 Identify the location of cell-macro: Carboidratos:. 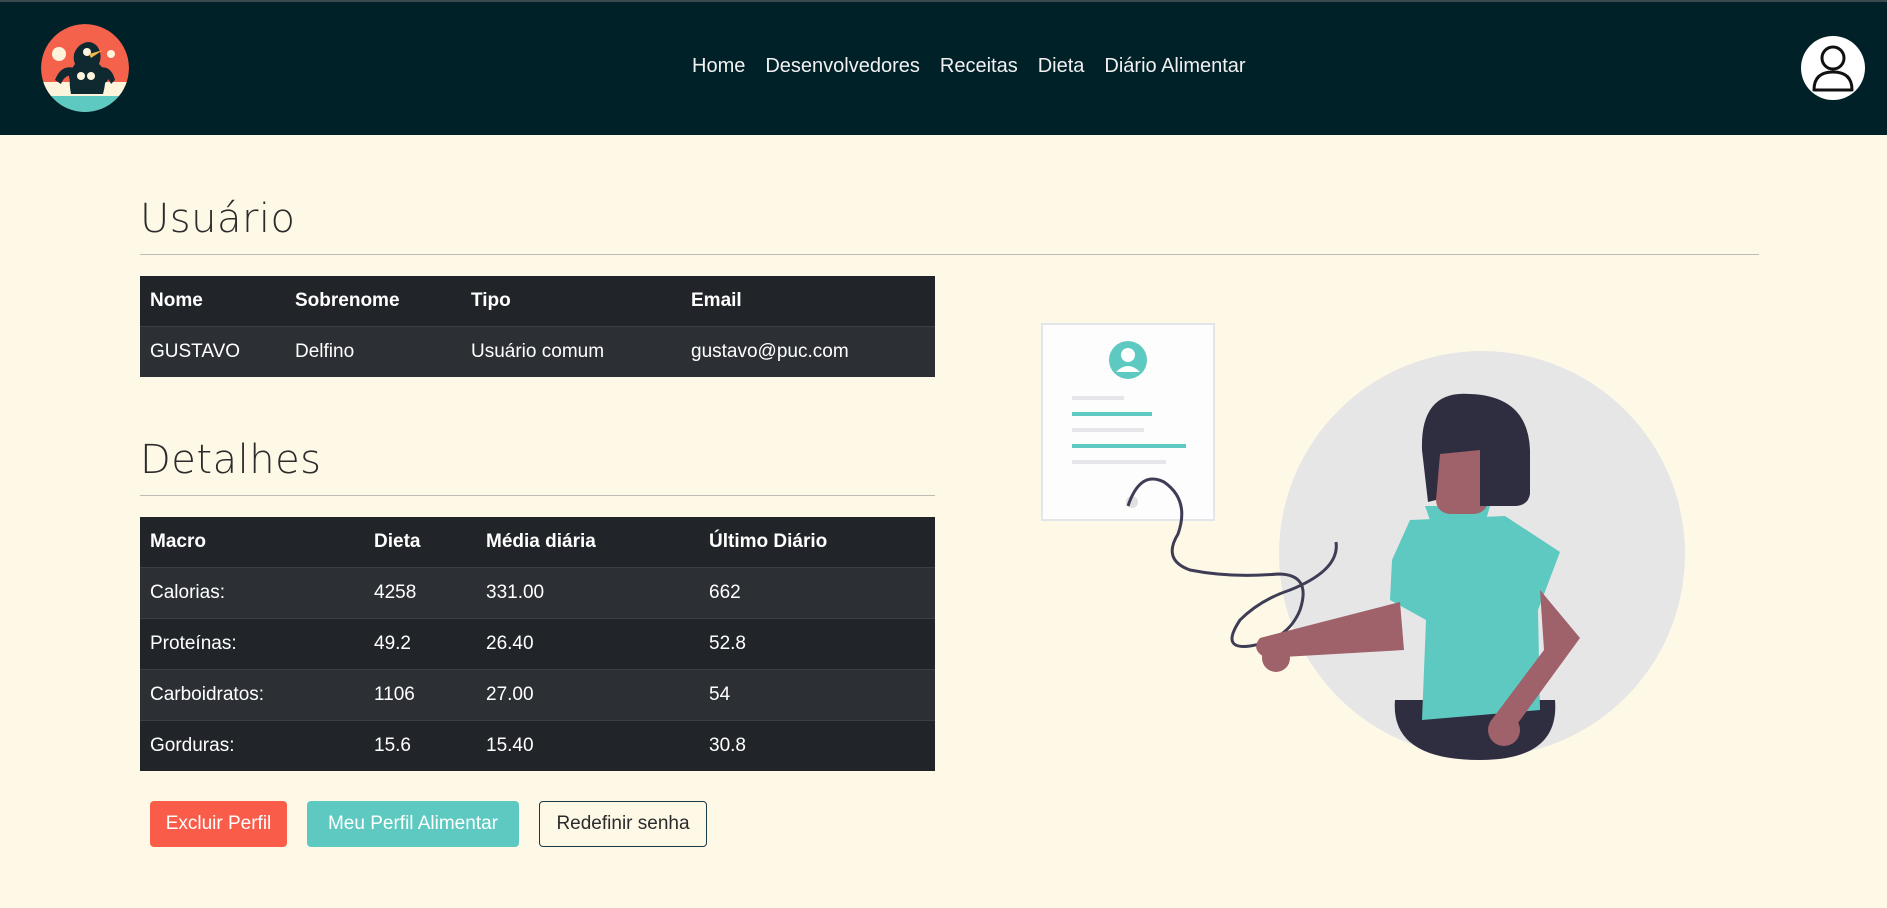
(252, 695).